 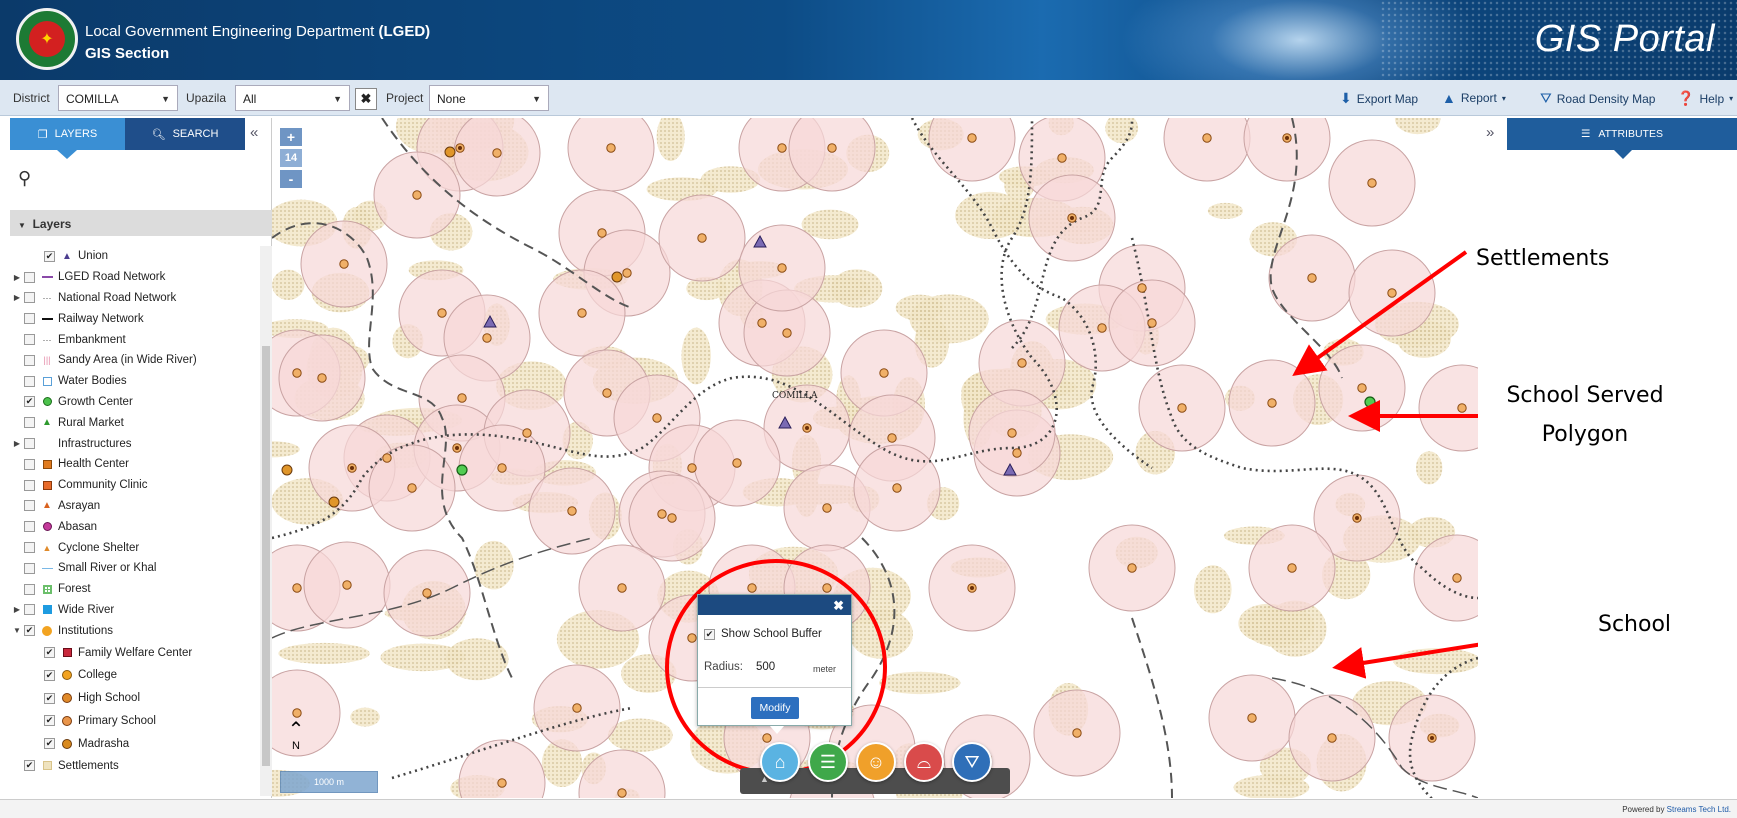 I want to click on layer-row: Water Bodies, so click(x=135, y=381).